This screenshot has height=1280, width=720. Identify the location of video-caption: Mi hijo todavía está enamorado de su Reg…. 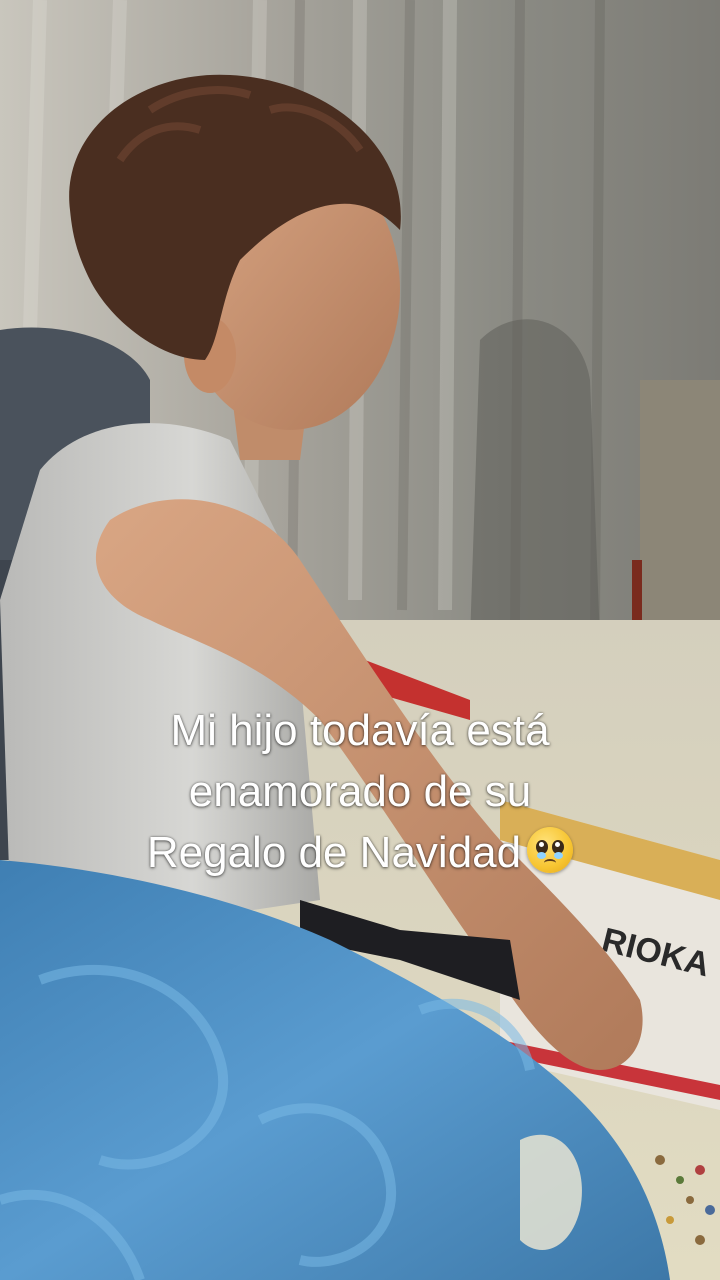
(360, 791).